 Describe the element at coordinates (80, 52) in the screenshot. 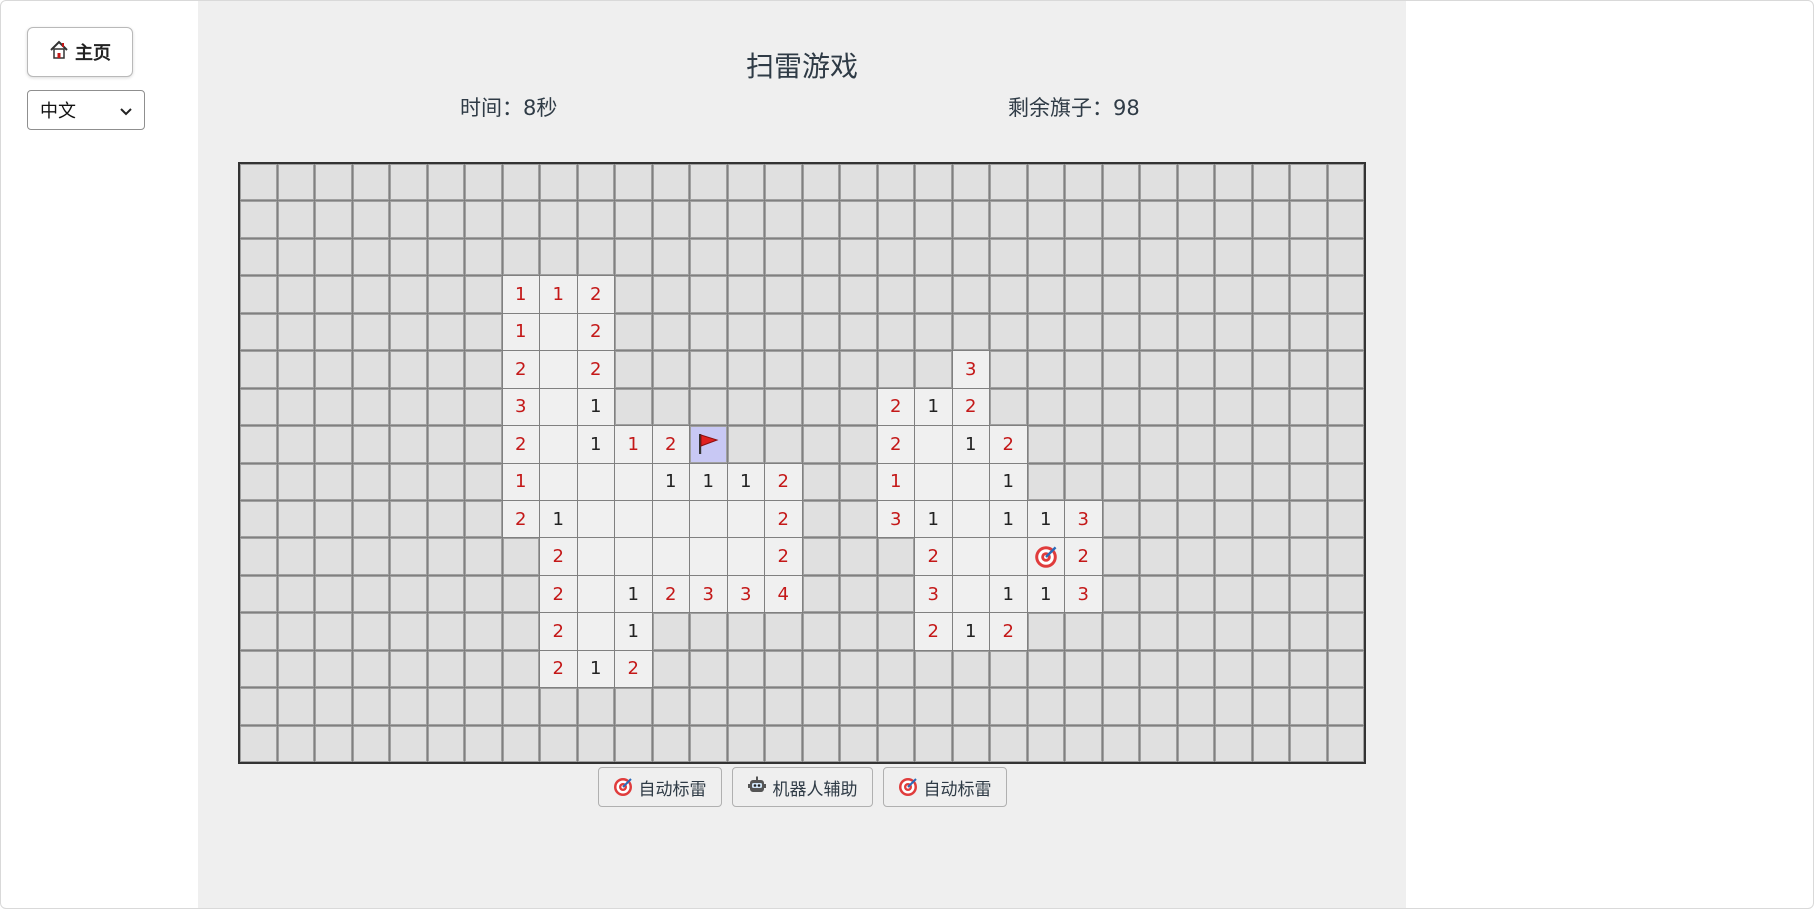

I see `home-button: 主页` at that location.